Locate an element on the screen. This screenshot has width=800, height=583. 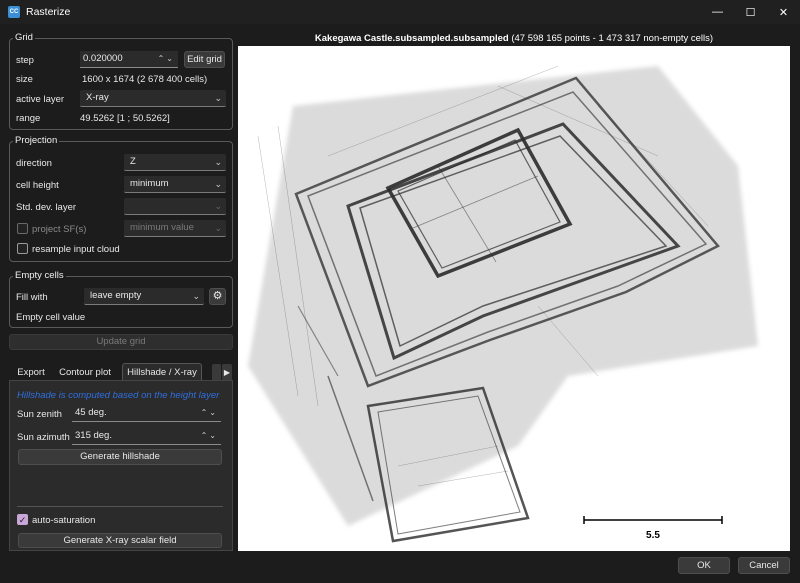
direction-label: direction is located at coordinates (34, 163).